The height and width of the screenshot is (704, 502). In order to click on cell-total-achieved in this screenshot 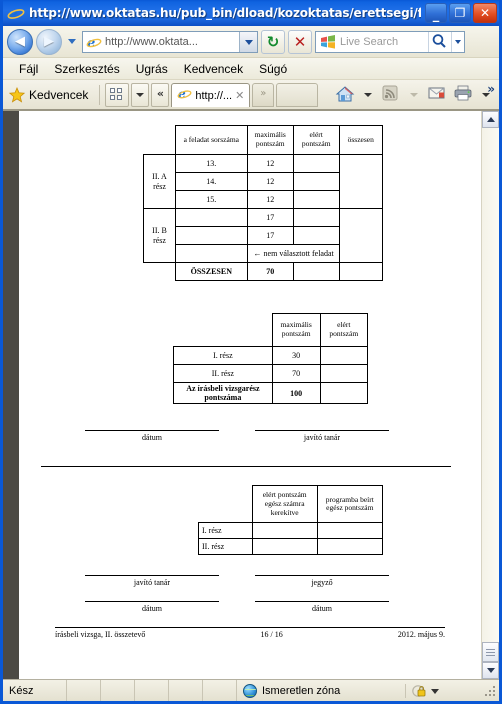, I will do `click(316, 271)`.